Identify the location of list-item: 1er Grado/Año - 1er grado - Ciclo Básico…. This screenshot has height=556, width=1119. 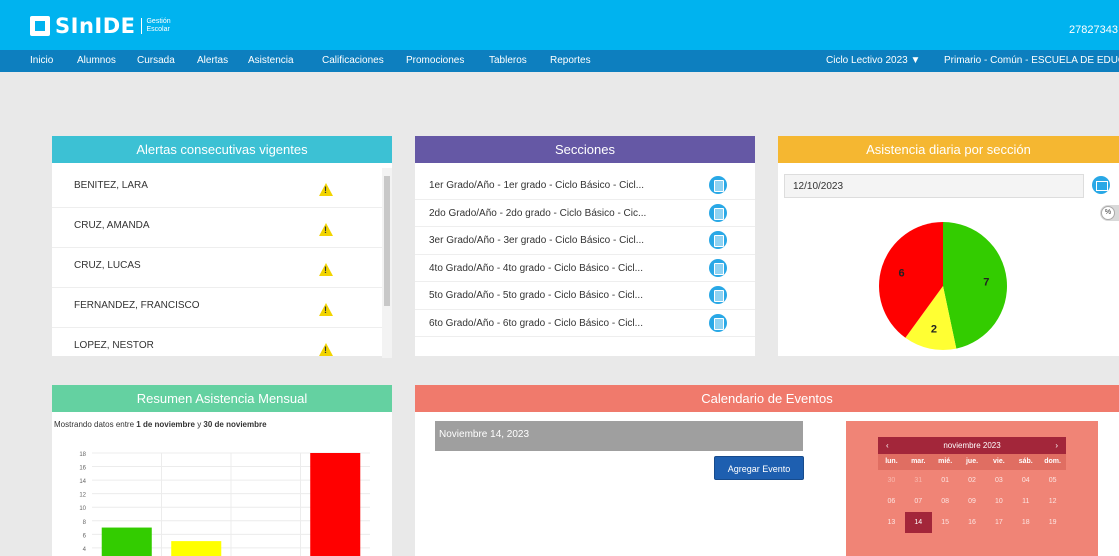
(585, 186).